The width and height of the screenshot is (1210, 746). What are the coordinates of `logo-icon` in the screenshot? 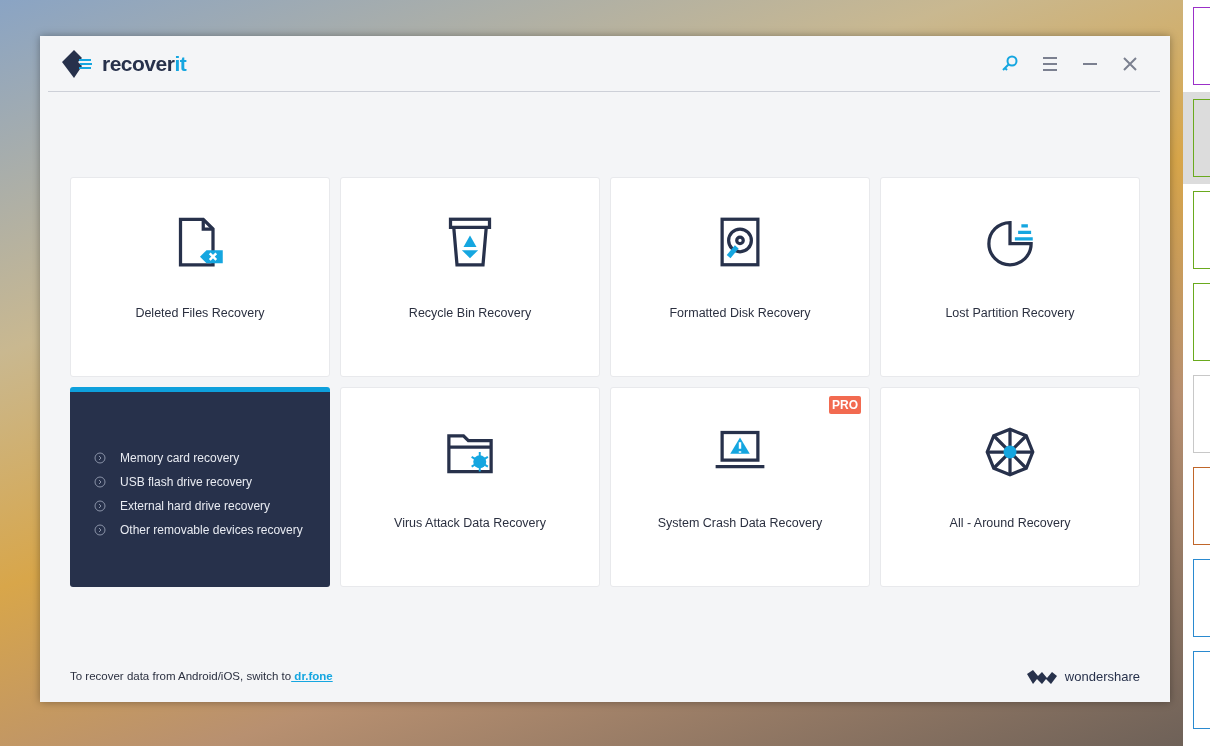 It's located at (77, 63).